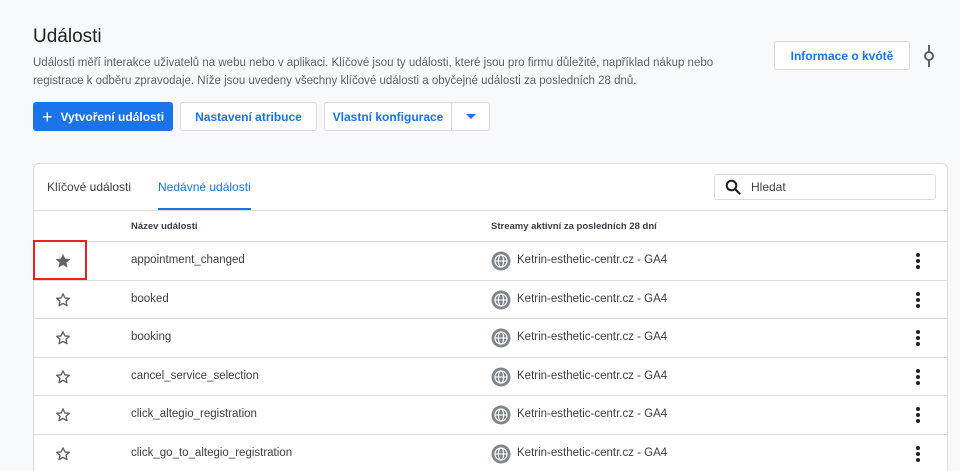 The width and height of the screenshot is (960, 471). Describe the element at coordinates (212, 452) in the screenshot. I see `event-name: click_go_to_altegio_registration` at that location.